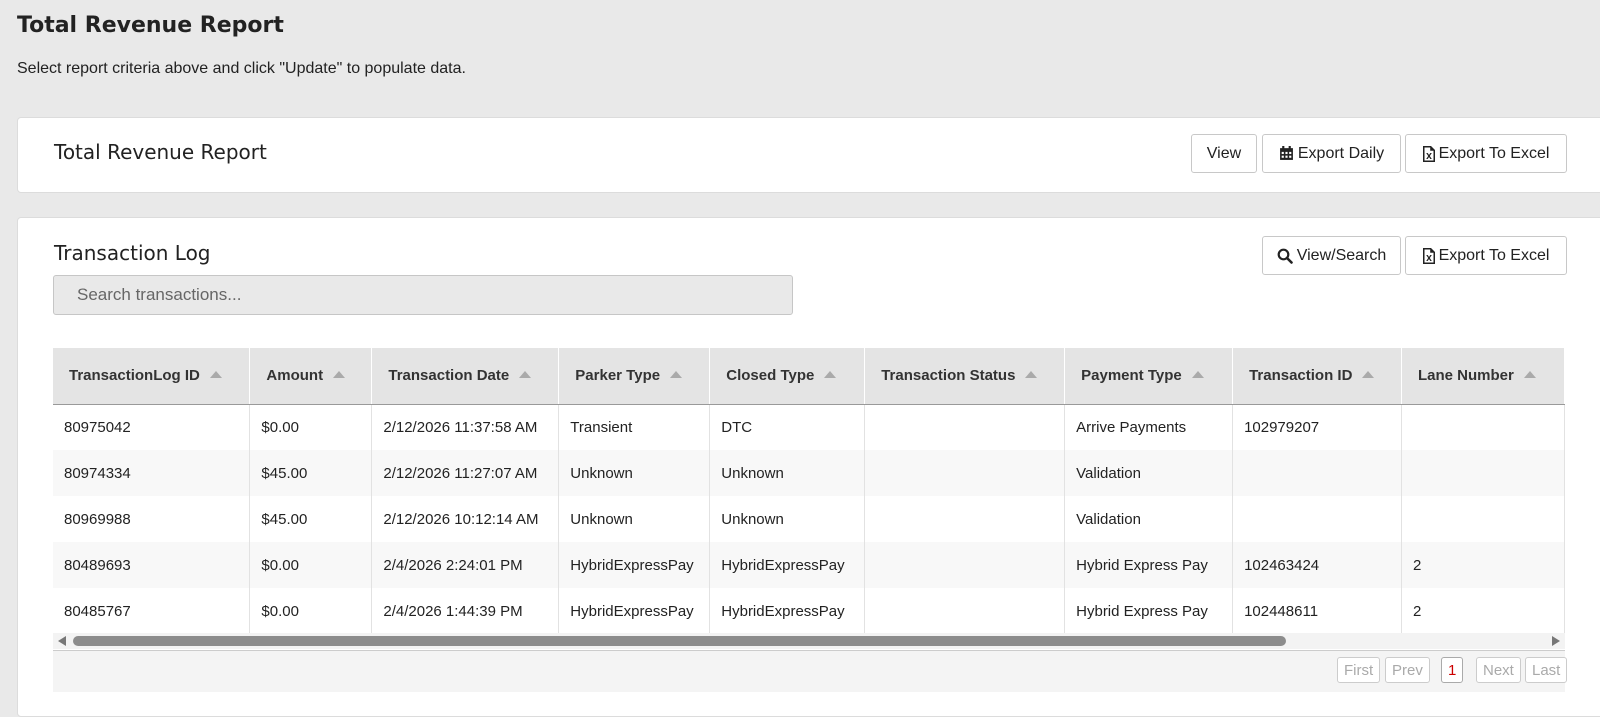 This screenshot has height=717, width=1600. I want to click on page-1-button: 1, so click(1452, 670).